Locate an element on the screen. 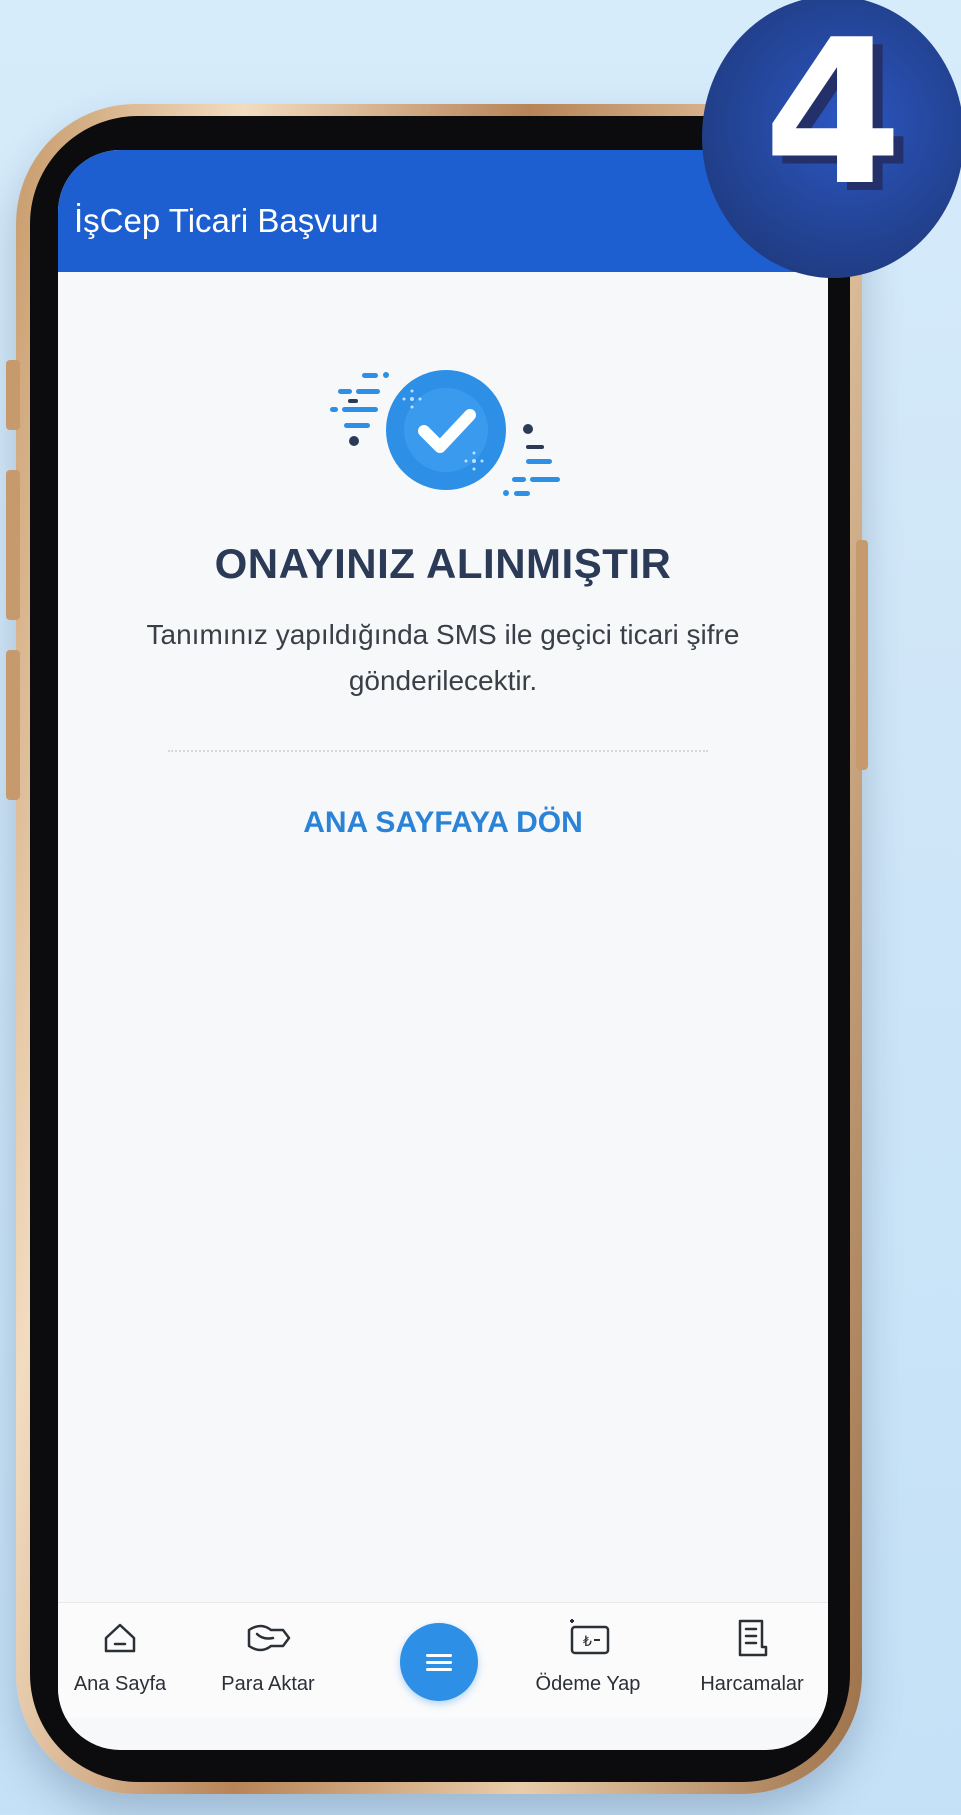 The height and width of the screenshot is (1815, 961). menu-button is located at coordinates (439, 1662).